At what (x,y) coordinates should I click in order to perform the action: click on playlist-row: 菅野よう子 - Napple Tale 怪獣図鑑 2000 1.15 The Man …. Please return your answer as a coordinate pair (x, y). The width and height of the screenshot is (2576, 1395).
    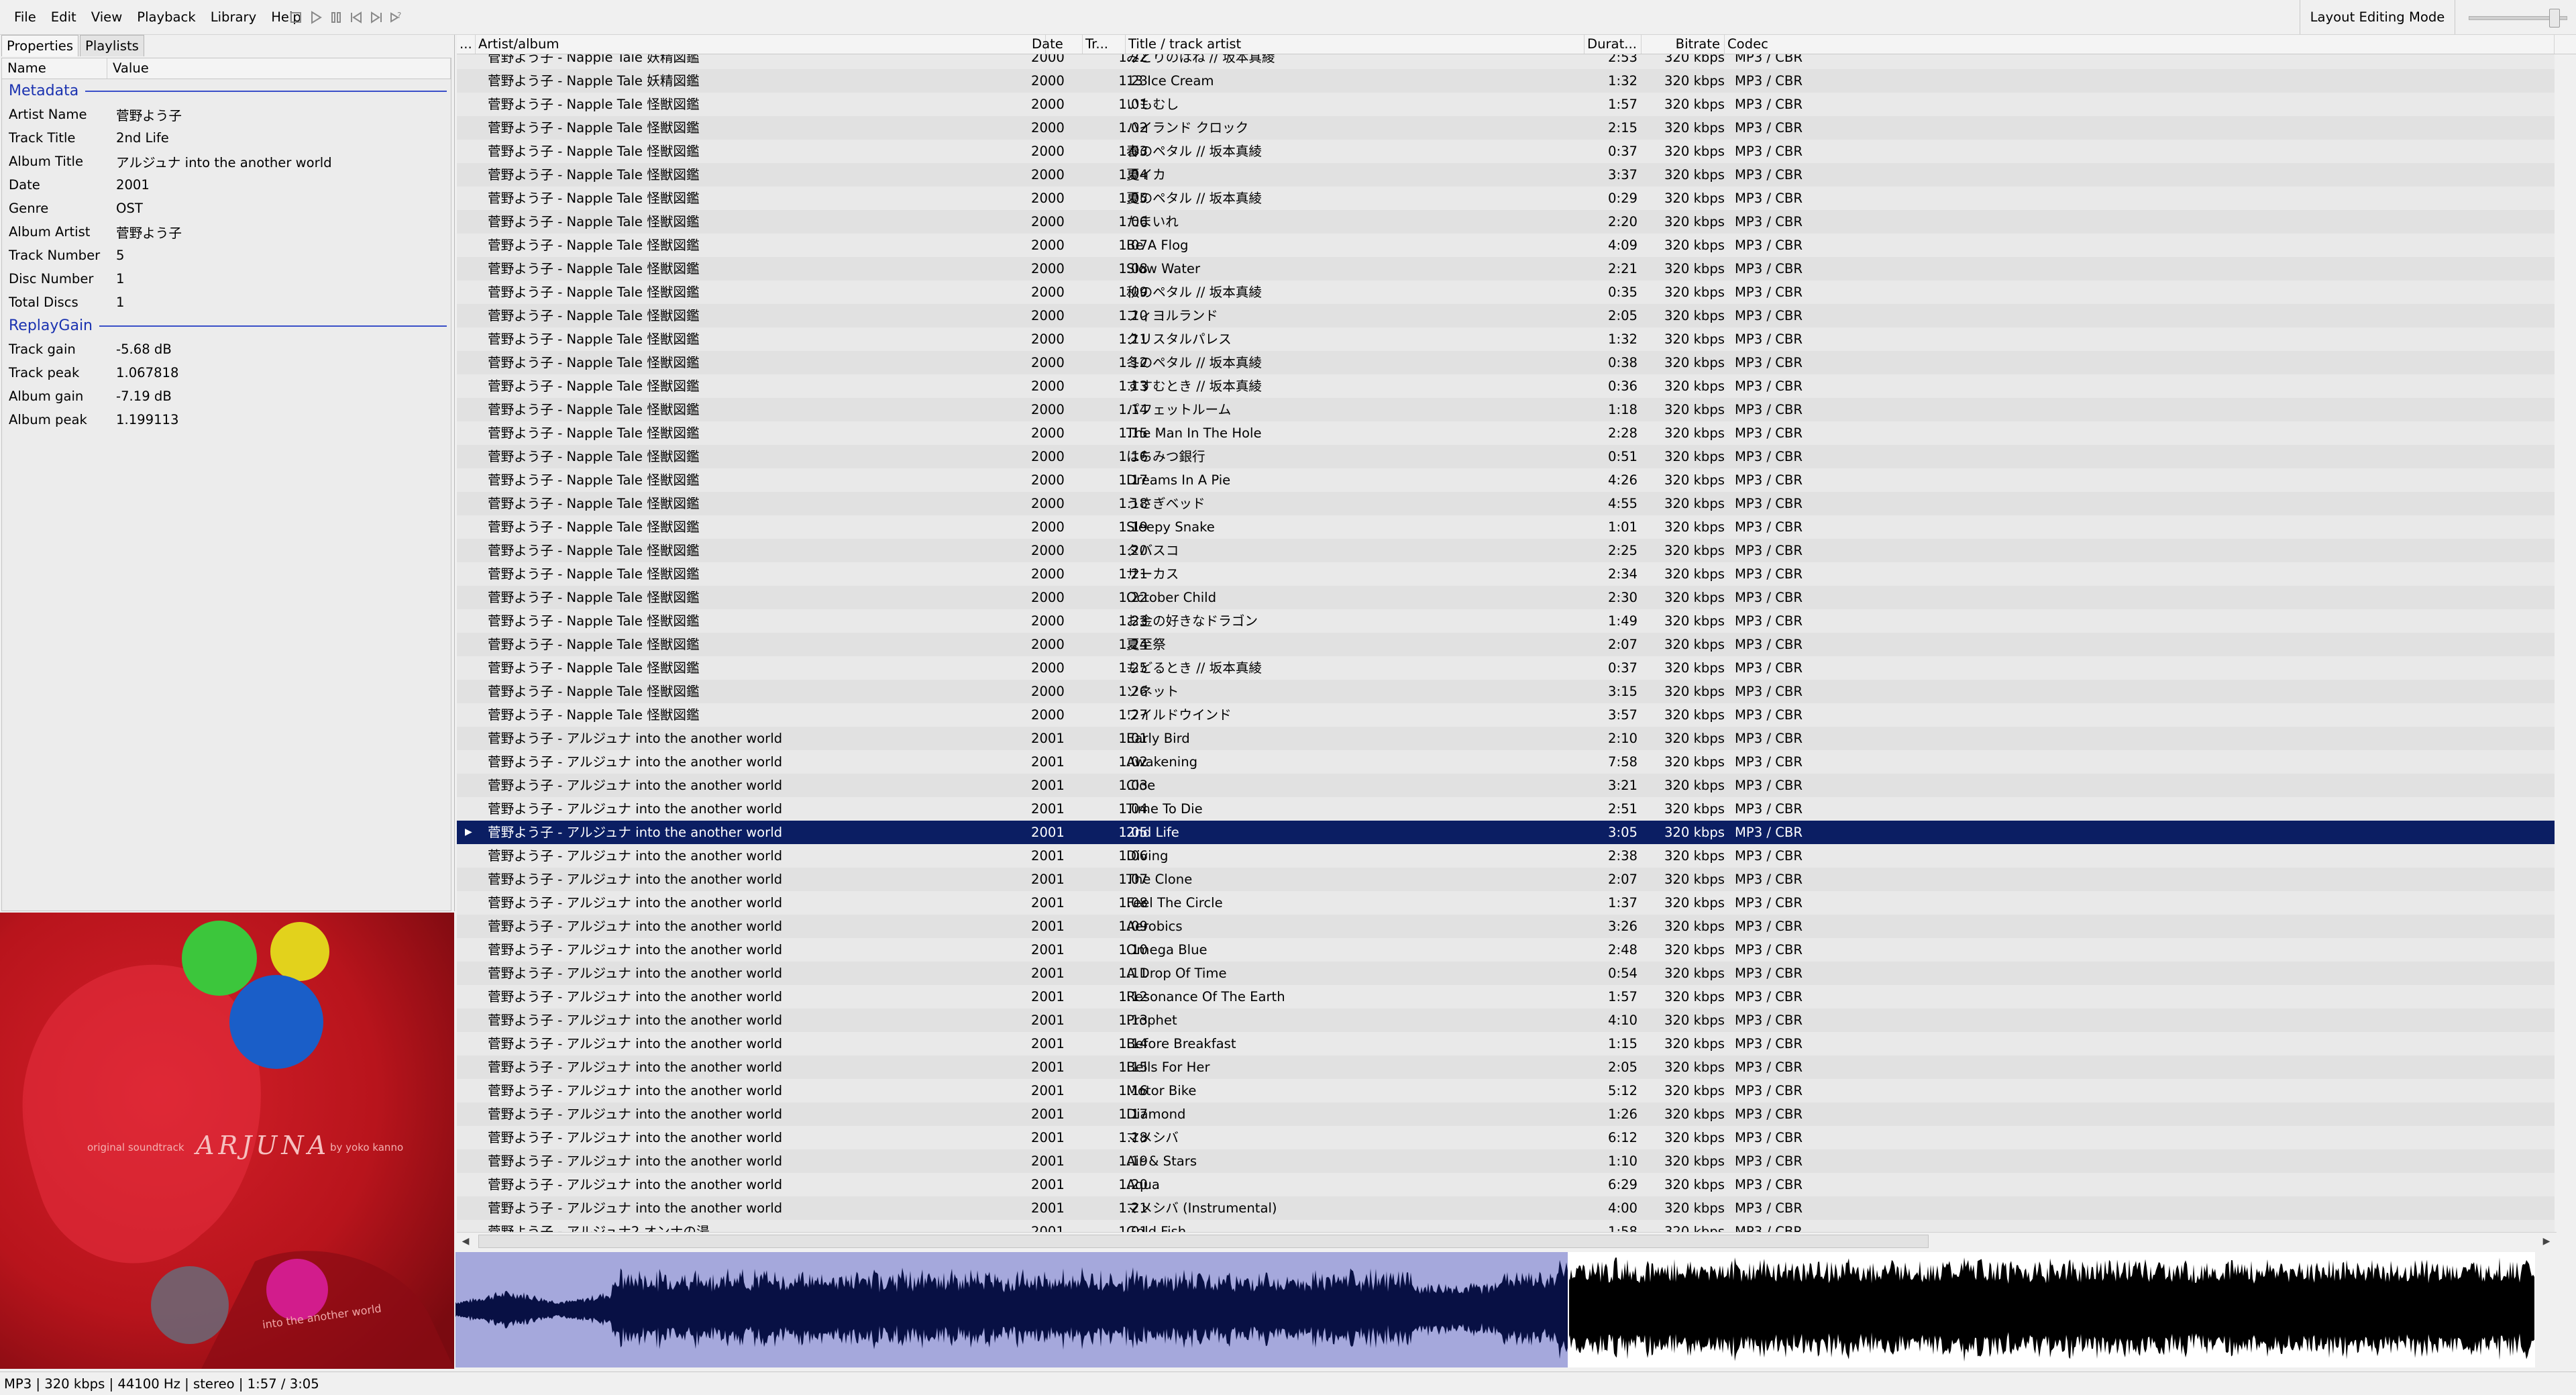
    Looking at the image, I should click on (1506, 433).